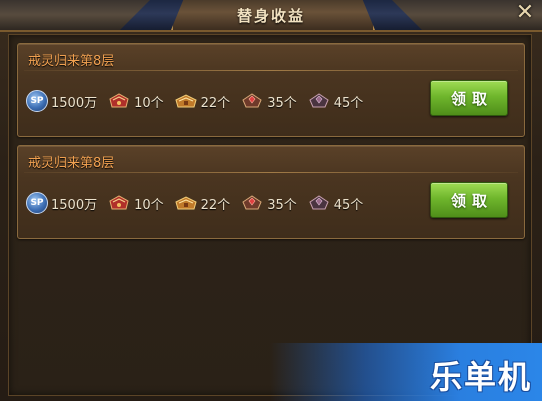 The width and height of the screenshot is (542, 401). Describe the element at coordinates (480, 377) in the screenshot. I see `watermark-text: 乐单机` at that location.